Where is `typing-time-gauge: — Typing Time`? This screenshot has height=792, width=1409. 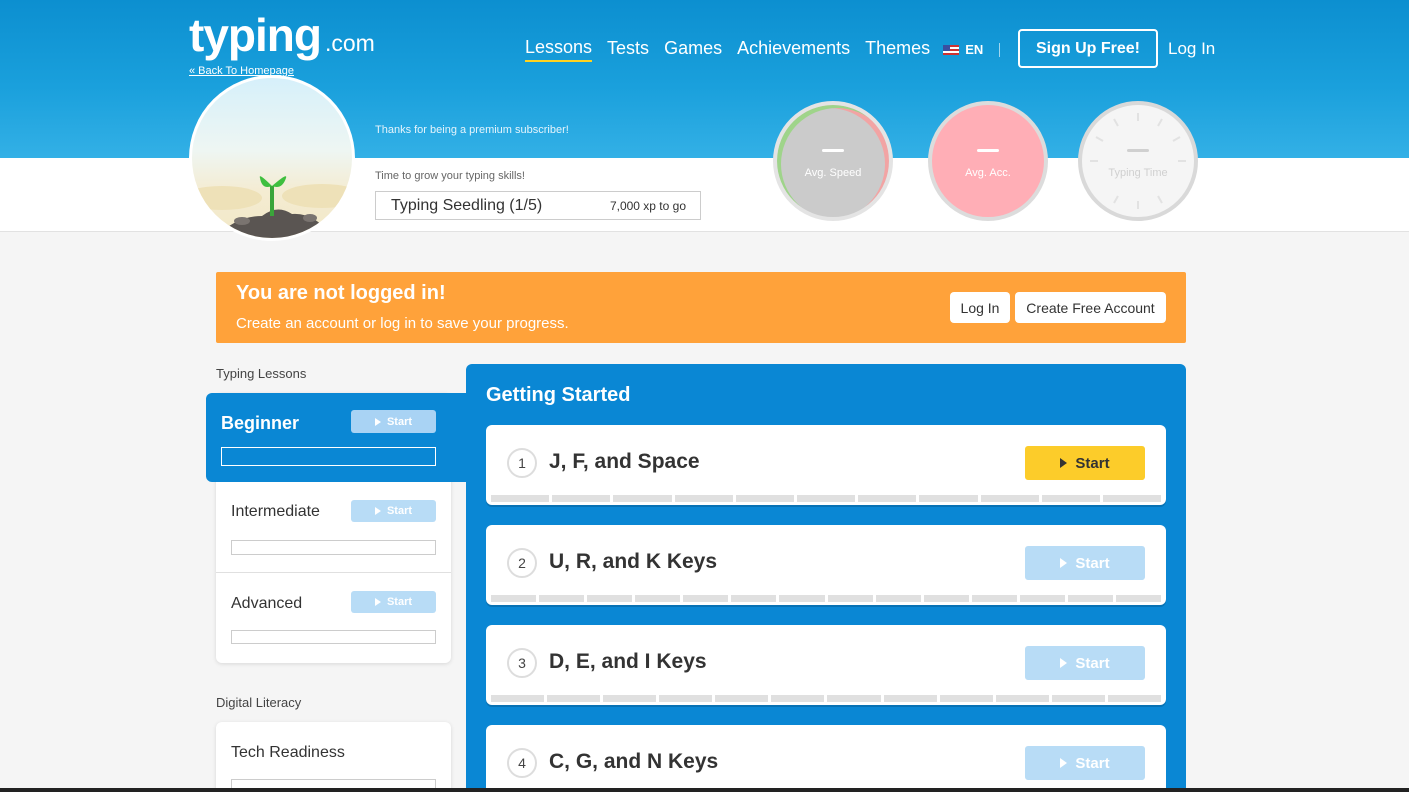 typing-time-gauge: — Typing Time is located at coordinates (1138, 161).